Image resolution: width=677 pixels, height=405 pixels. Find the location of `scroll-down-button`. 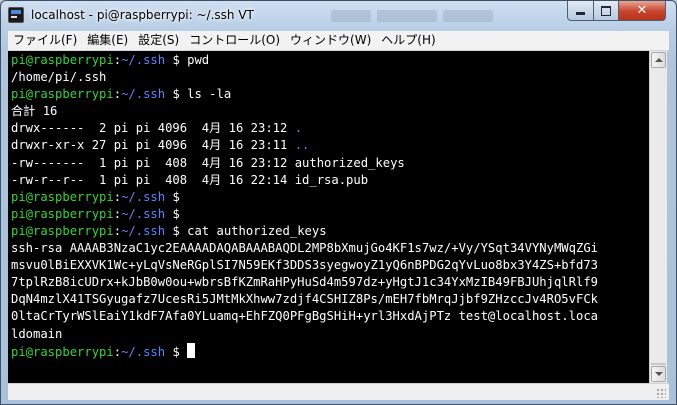

scroll-down-button is located at coordinates (658, 374).